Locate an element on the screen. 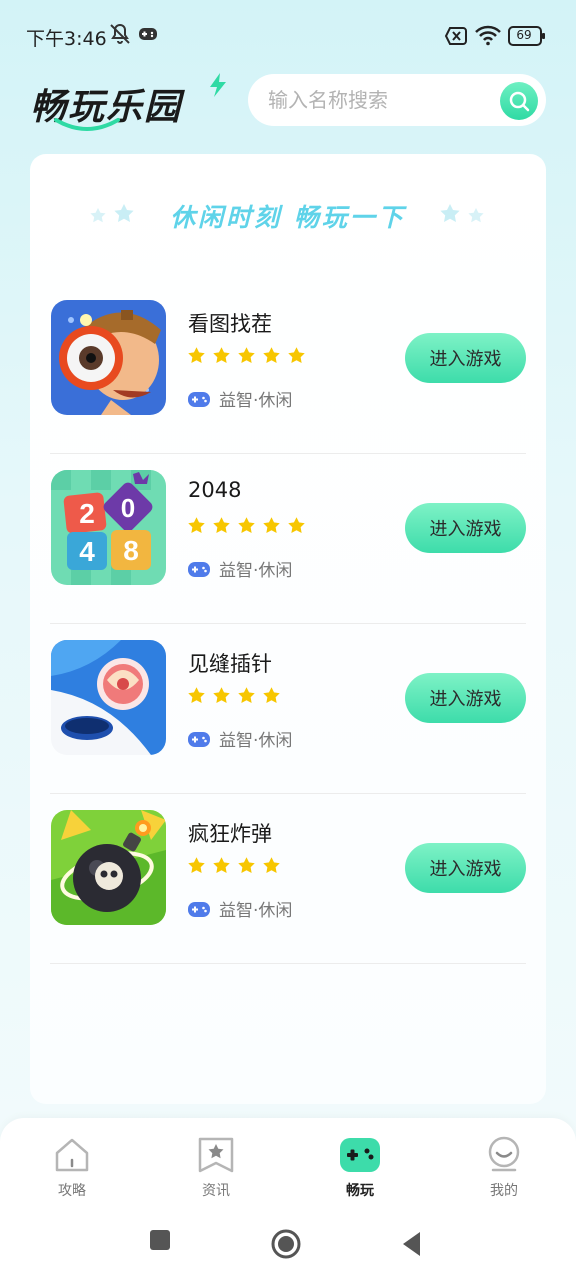 The width and height of the screenshot is (576, 1280). tab-label: 畅玩 is located at coordinates (360, 1191).